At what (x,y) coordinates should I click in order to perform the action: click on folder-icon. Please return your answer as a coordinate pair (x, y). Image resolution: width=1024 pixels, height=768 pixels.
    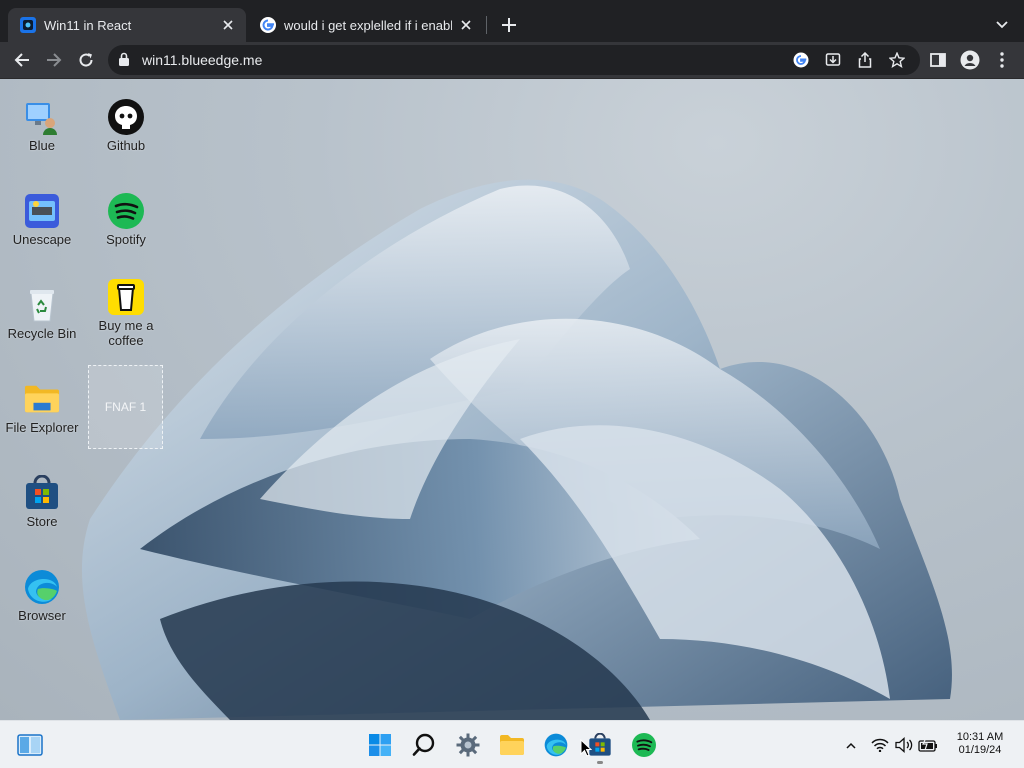
    Looking at the image, I should click on (42, 399).